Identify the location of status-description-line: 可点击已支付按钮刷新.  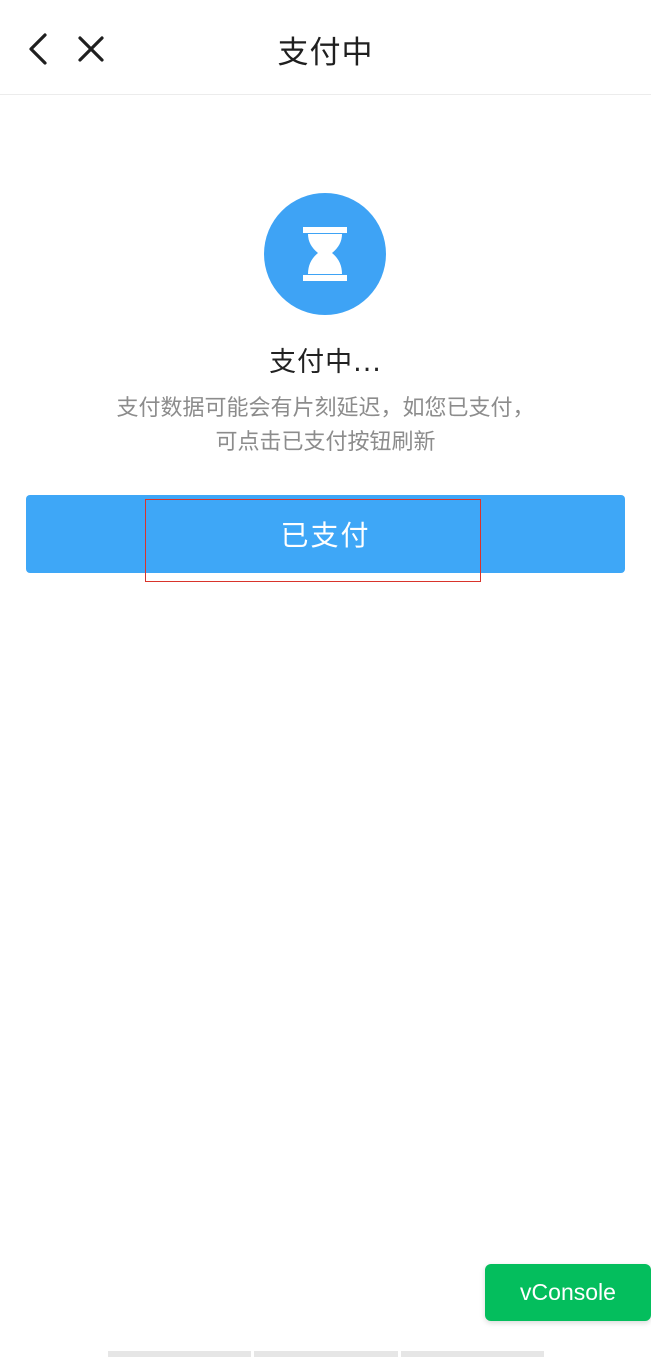
(325, 442).